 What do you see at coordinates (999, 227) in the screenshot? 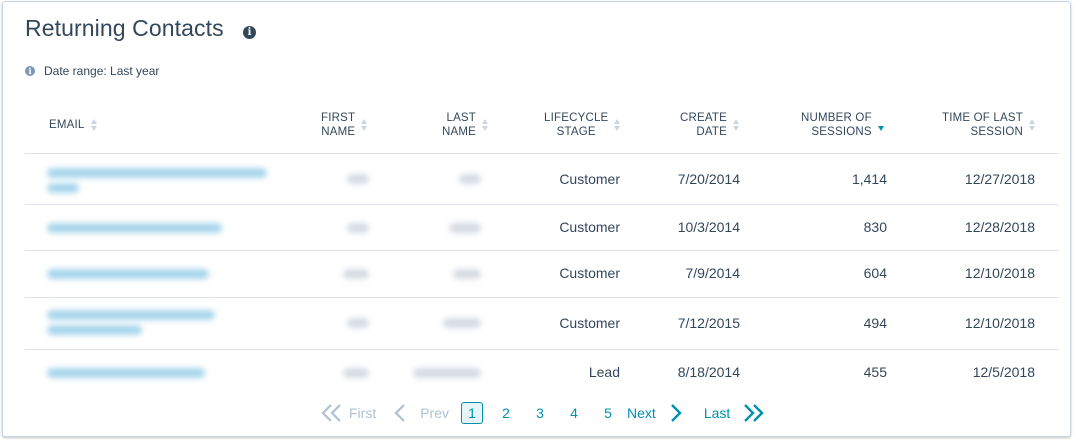
I see `last-session-cell: 12/28/2018` at bounding box center [999, 227].